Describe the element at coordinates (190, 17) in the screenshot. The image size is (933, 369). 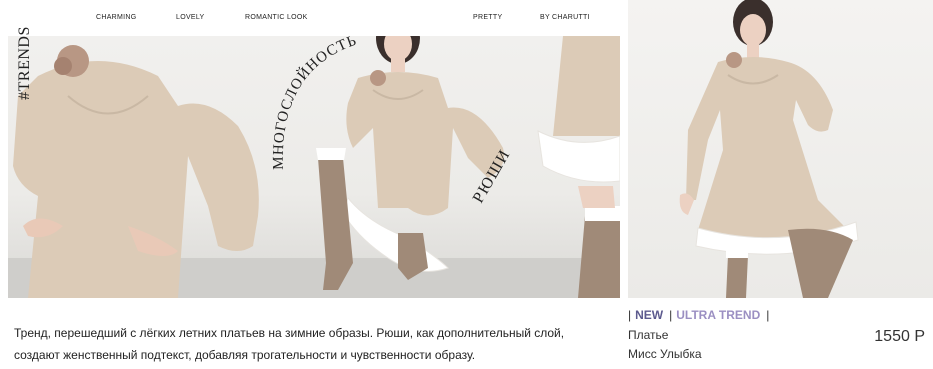
I see `nav-item-lovely: LOVELY` at that location.